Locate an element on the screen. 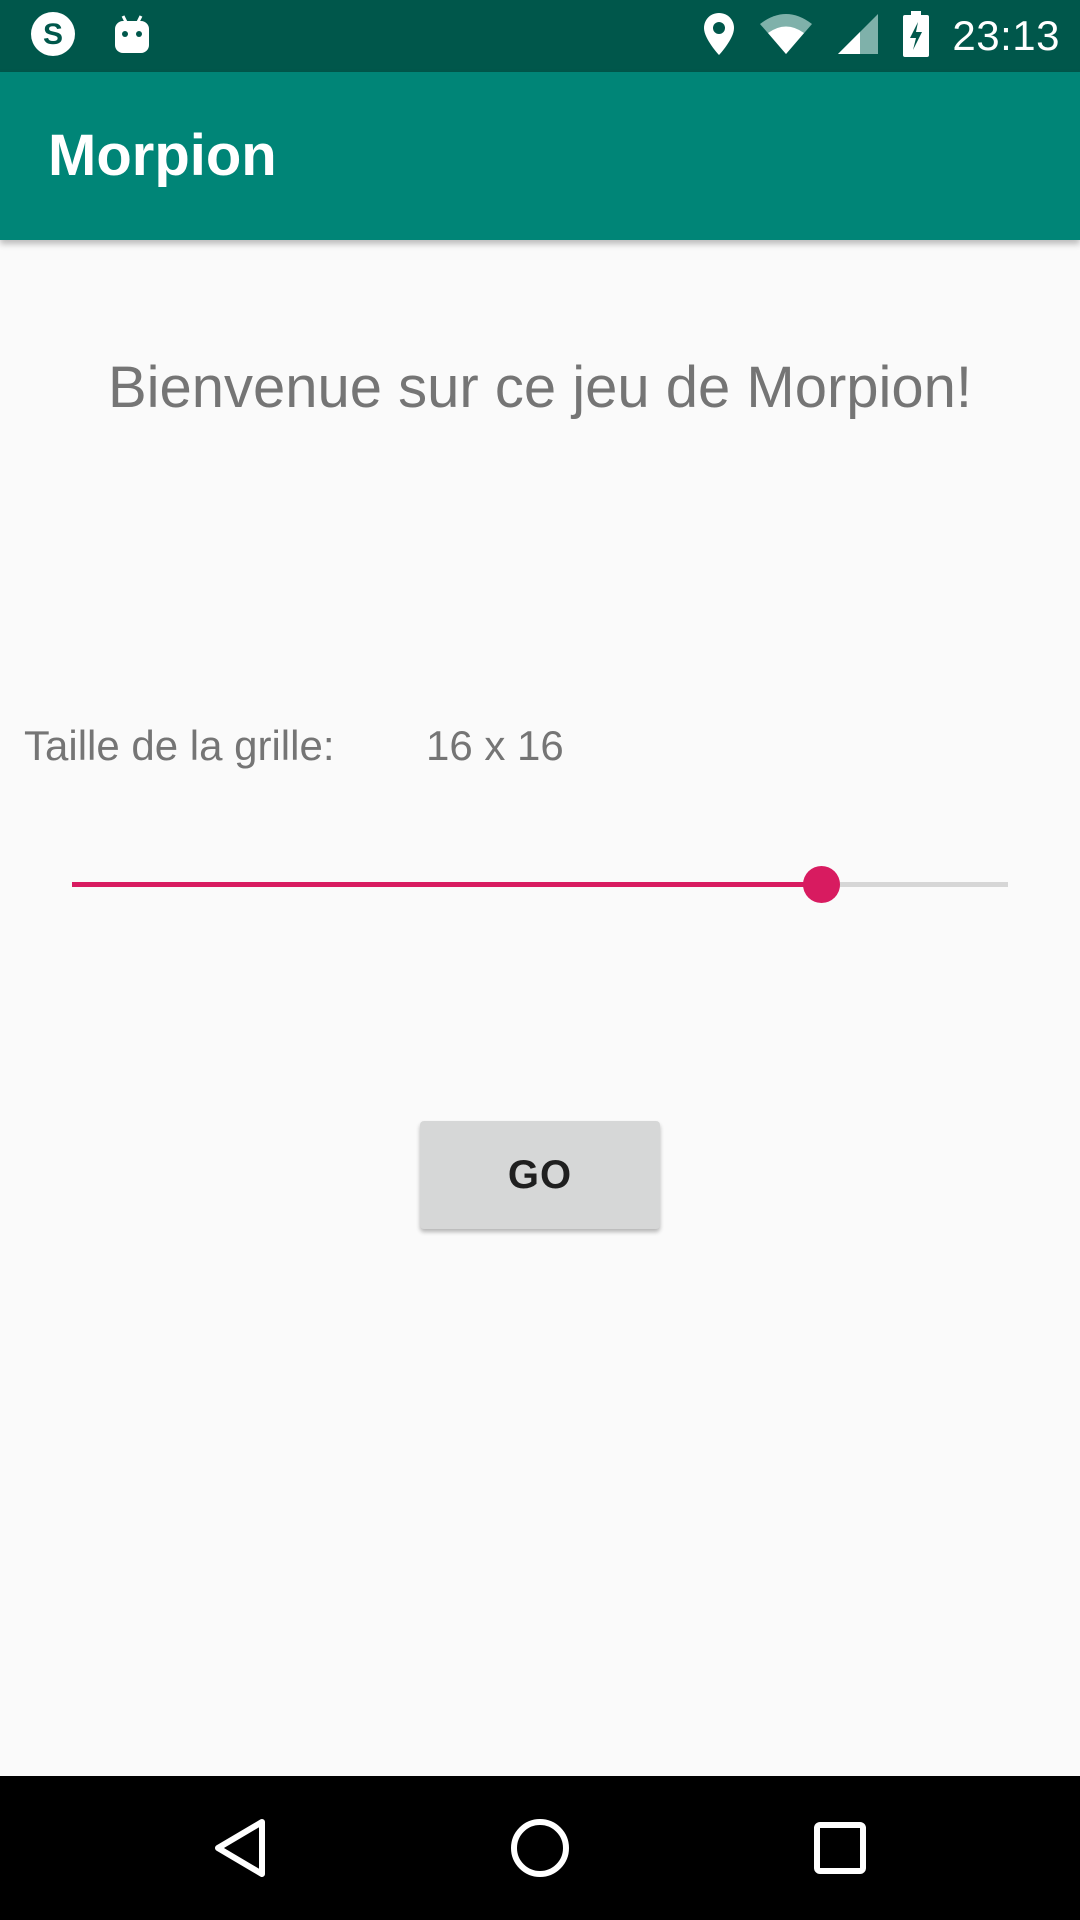  svg-text: S is located at coordinates (53, 34).